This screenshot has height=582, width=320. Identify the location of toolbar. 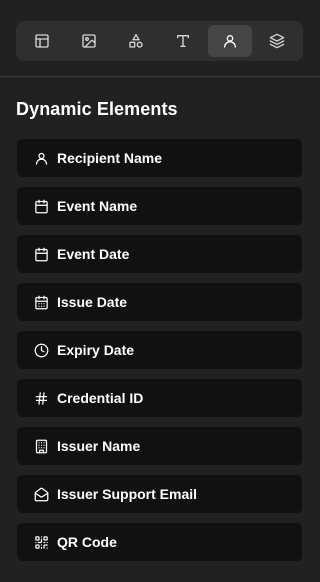
(159, 41).